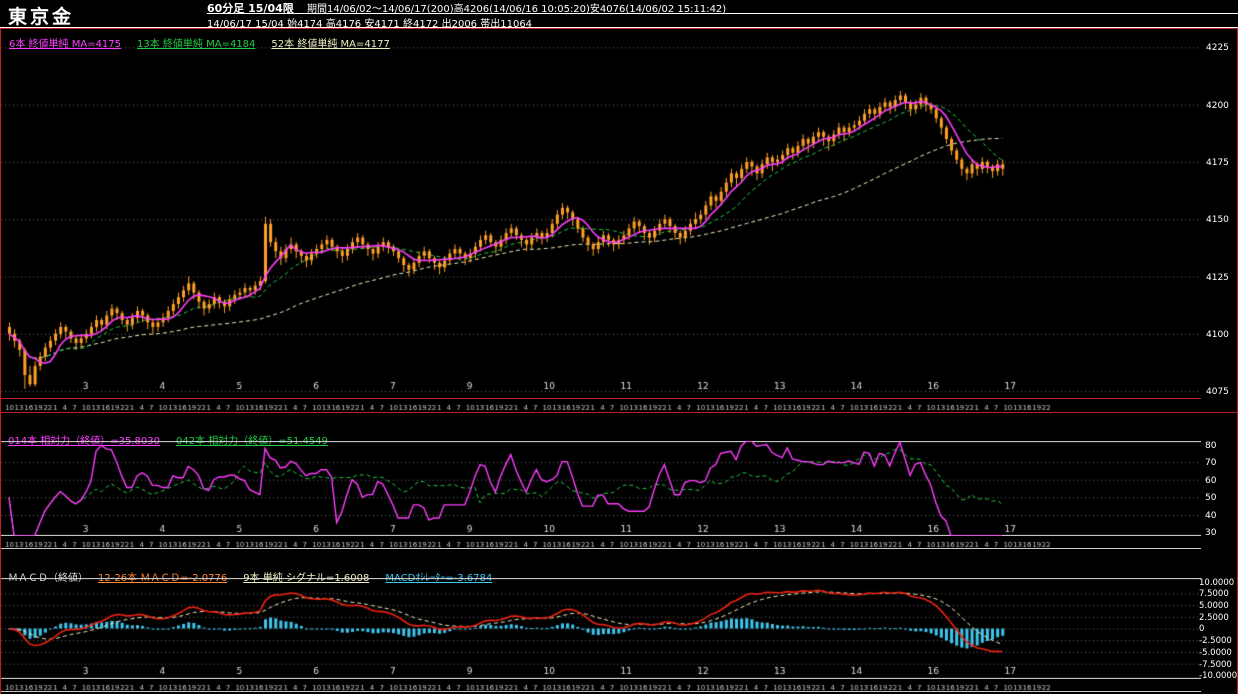 The image size is (1238, 694). Describe the element at coordinates (1217, 335) in the screenshot. I see `price-tick: 4100` at that location.